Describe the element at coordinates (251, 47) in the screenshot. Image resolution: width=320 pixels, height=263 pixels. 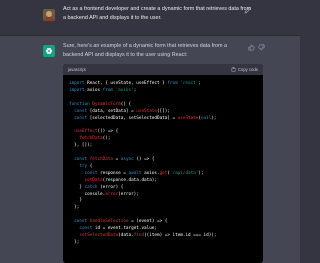
I see `thumbs-up-icon` at that location.